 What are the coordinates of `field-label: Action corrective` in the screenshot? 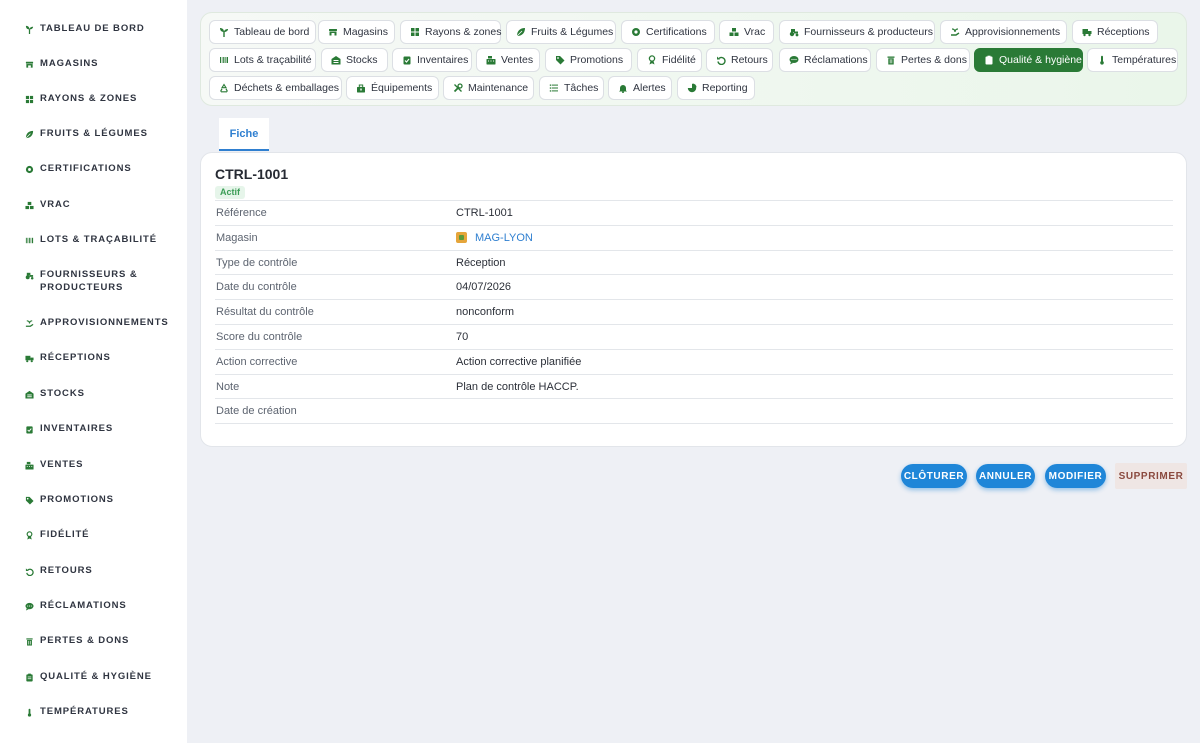 It's located at (257, 361).